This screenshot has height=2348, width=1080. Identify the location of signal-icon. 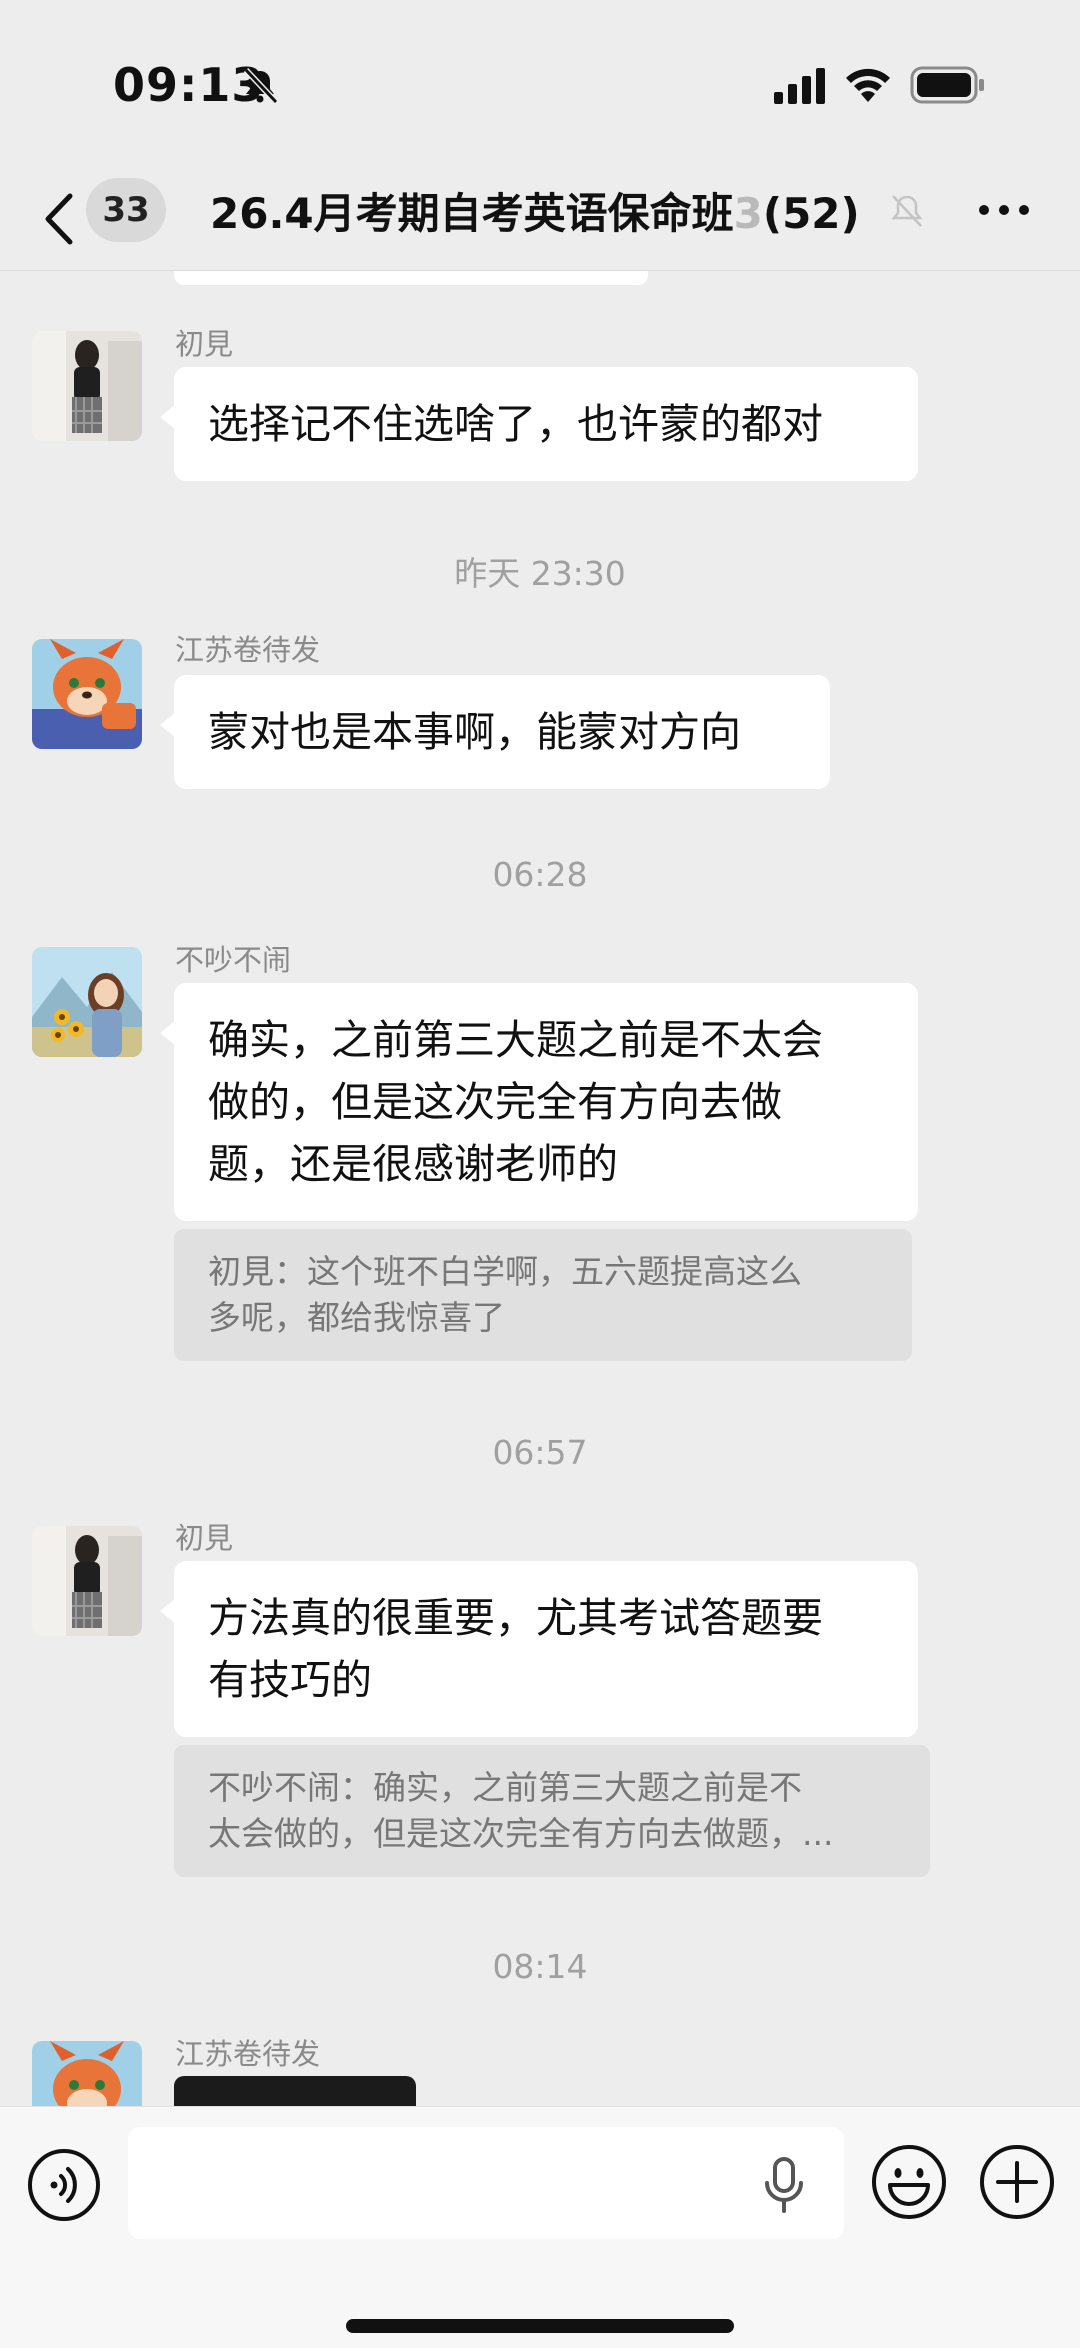
(799, 86).